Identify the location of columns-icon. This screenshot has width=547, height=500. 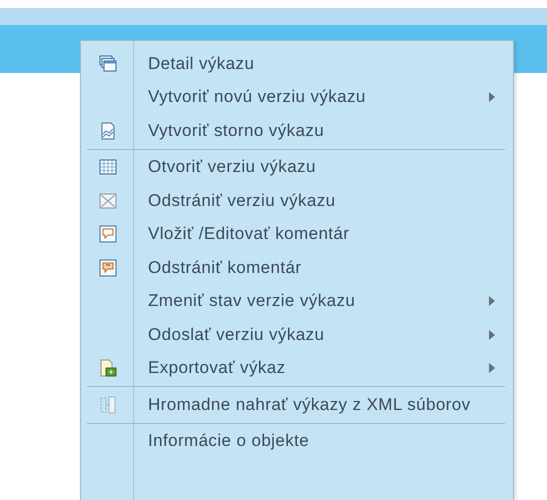
(108, 405).